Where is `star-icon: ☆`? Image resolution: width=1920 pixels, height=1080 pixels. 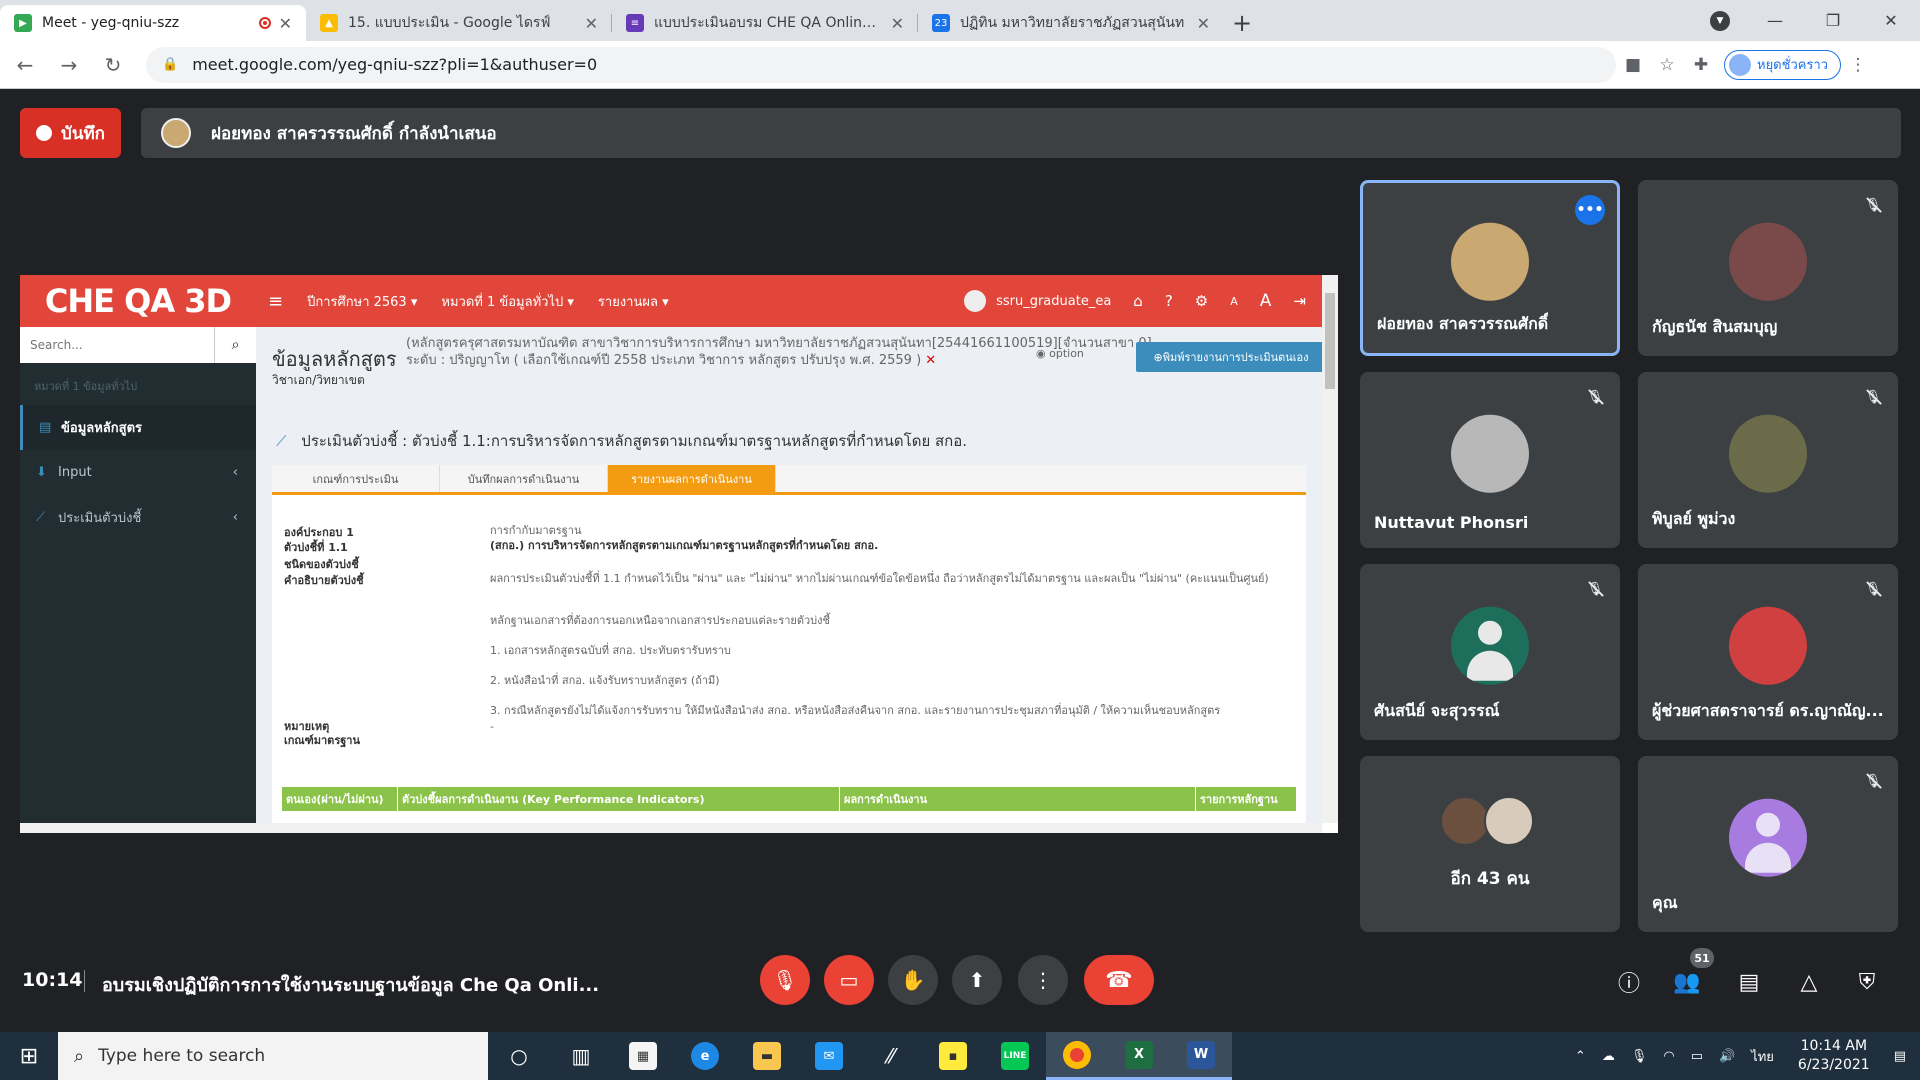
star-icon: ☆ is located at coordinates (1667, 65).